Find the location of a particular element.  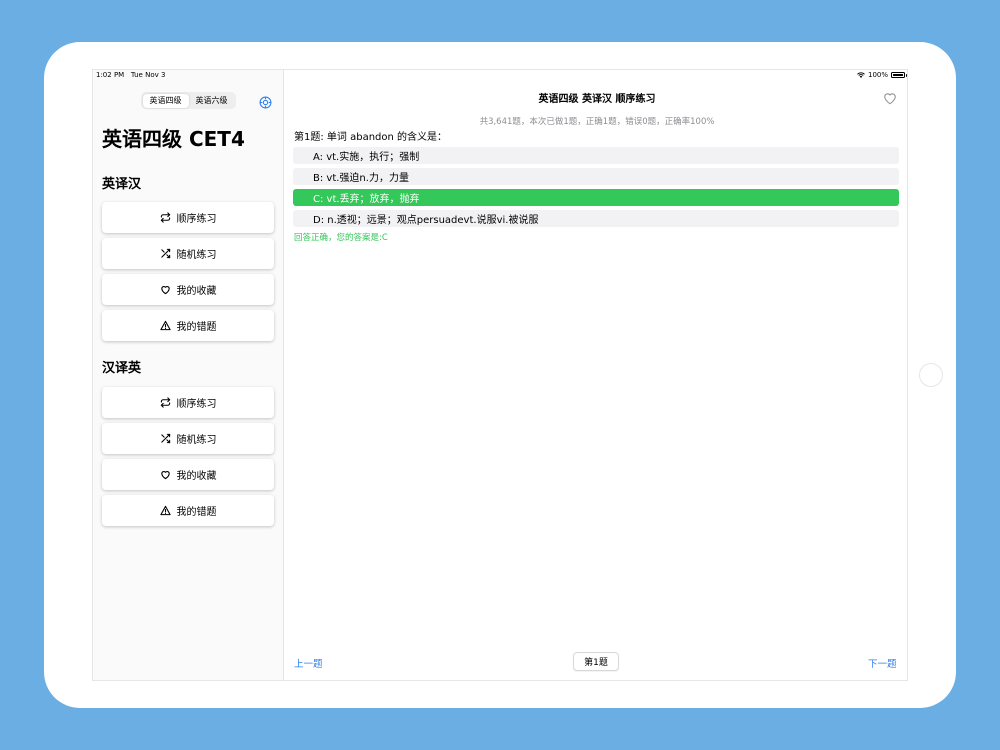

en-zh-sequential-button: 顺序练习 is located at coordinates (188, 217).